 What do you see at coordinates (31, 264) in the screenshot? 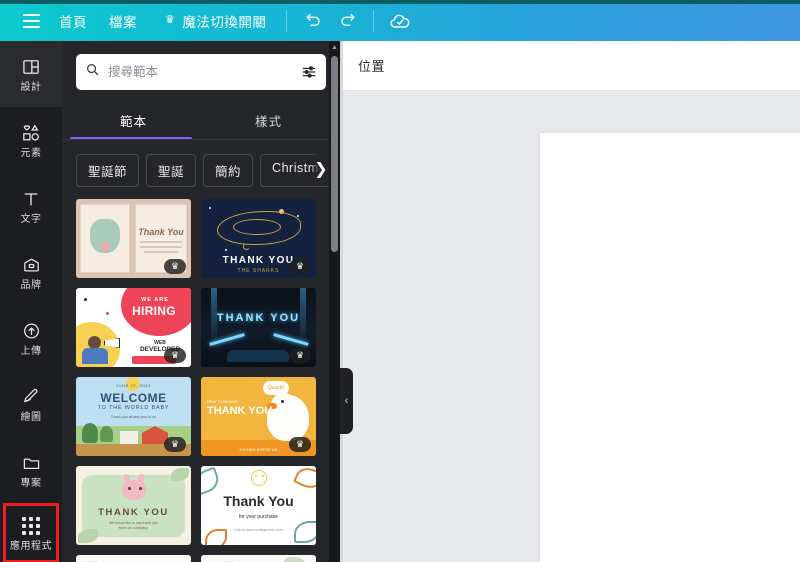
I see `brand-kit-icon` at bounding box center [31, 264].